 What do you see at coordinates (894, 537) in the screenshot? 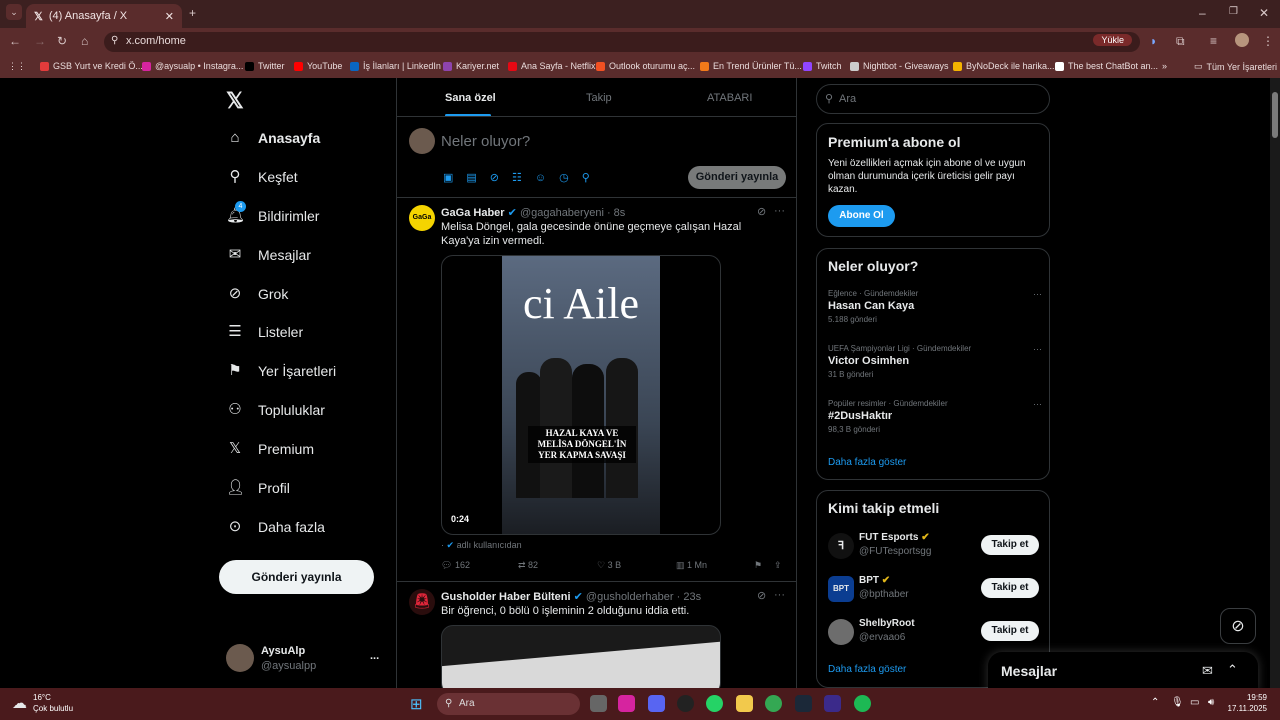
I see `follow-name: FUT Esports ✔` at bounding box center [894, 537].